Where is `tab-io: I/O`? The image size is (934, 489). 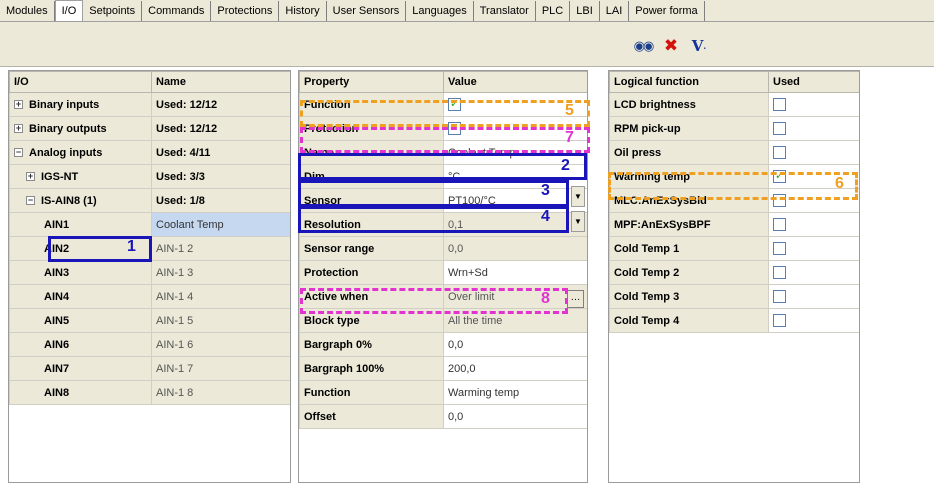 tab-io: I/O is located at coordinates (69, 10).